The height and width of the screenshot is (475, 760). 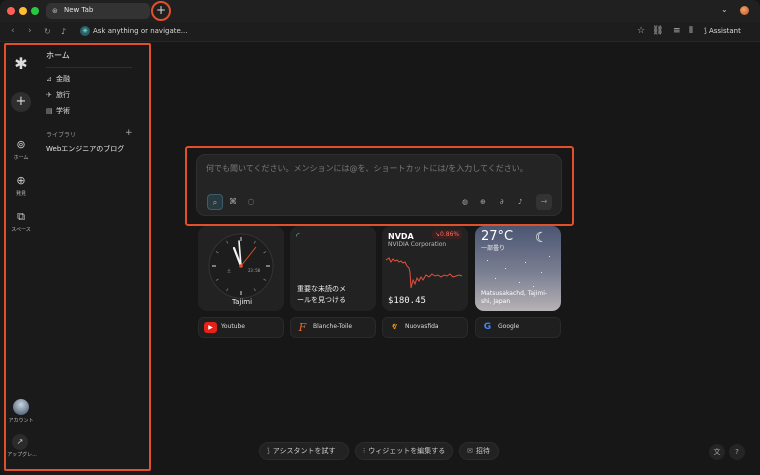 What do you see at coordinates (496, 301) in the screenshot?
I see `weather-location-line2: shi, Japan` at bounding box center [496, 301].